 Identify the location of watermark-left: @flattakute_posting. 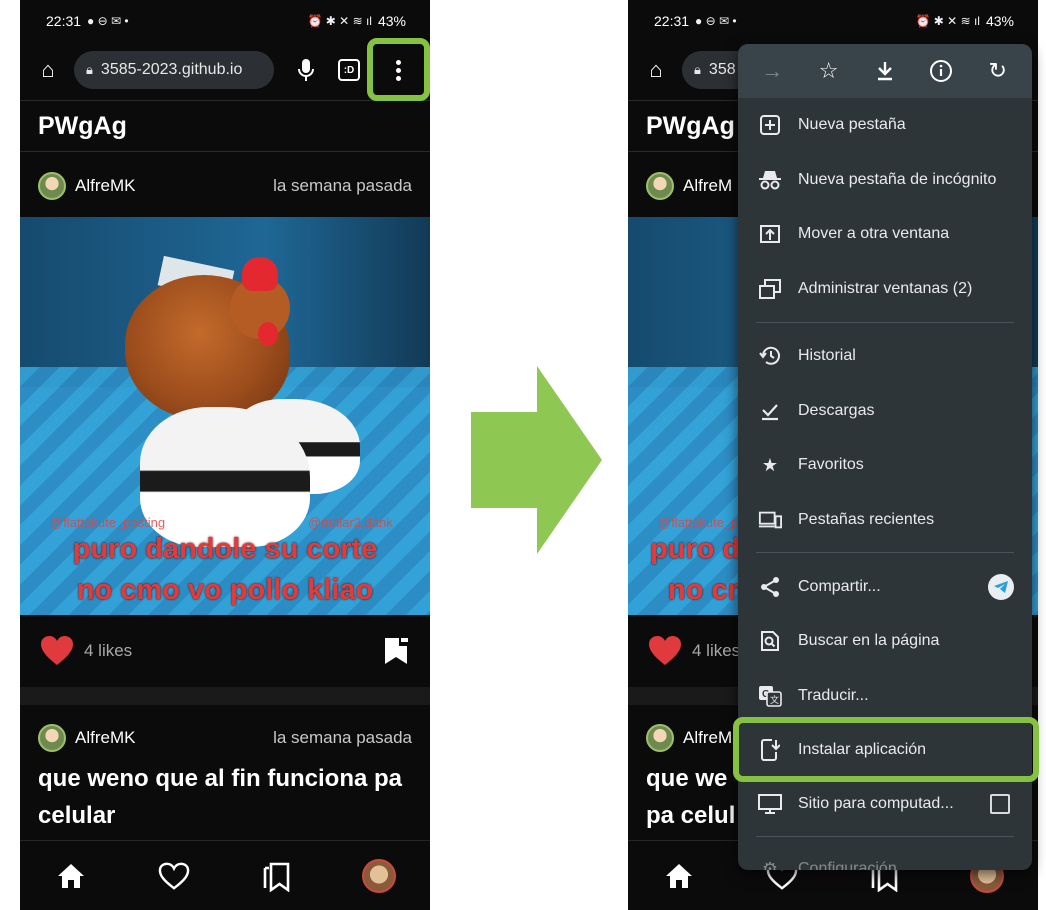
(108, 522).